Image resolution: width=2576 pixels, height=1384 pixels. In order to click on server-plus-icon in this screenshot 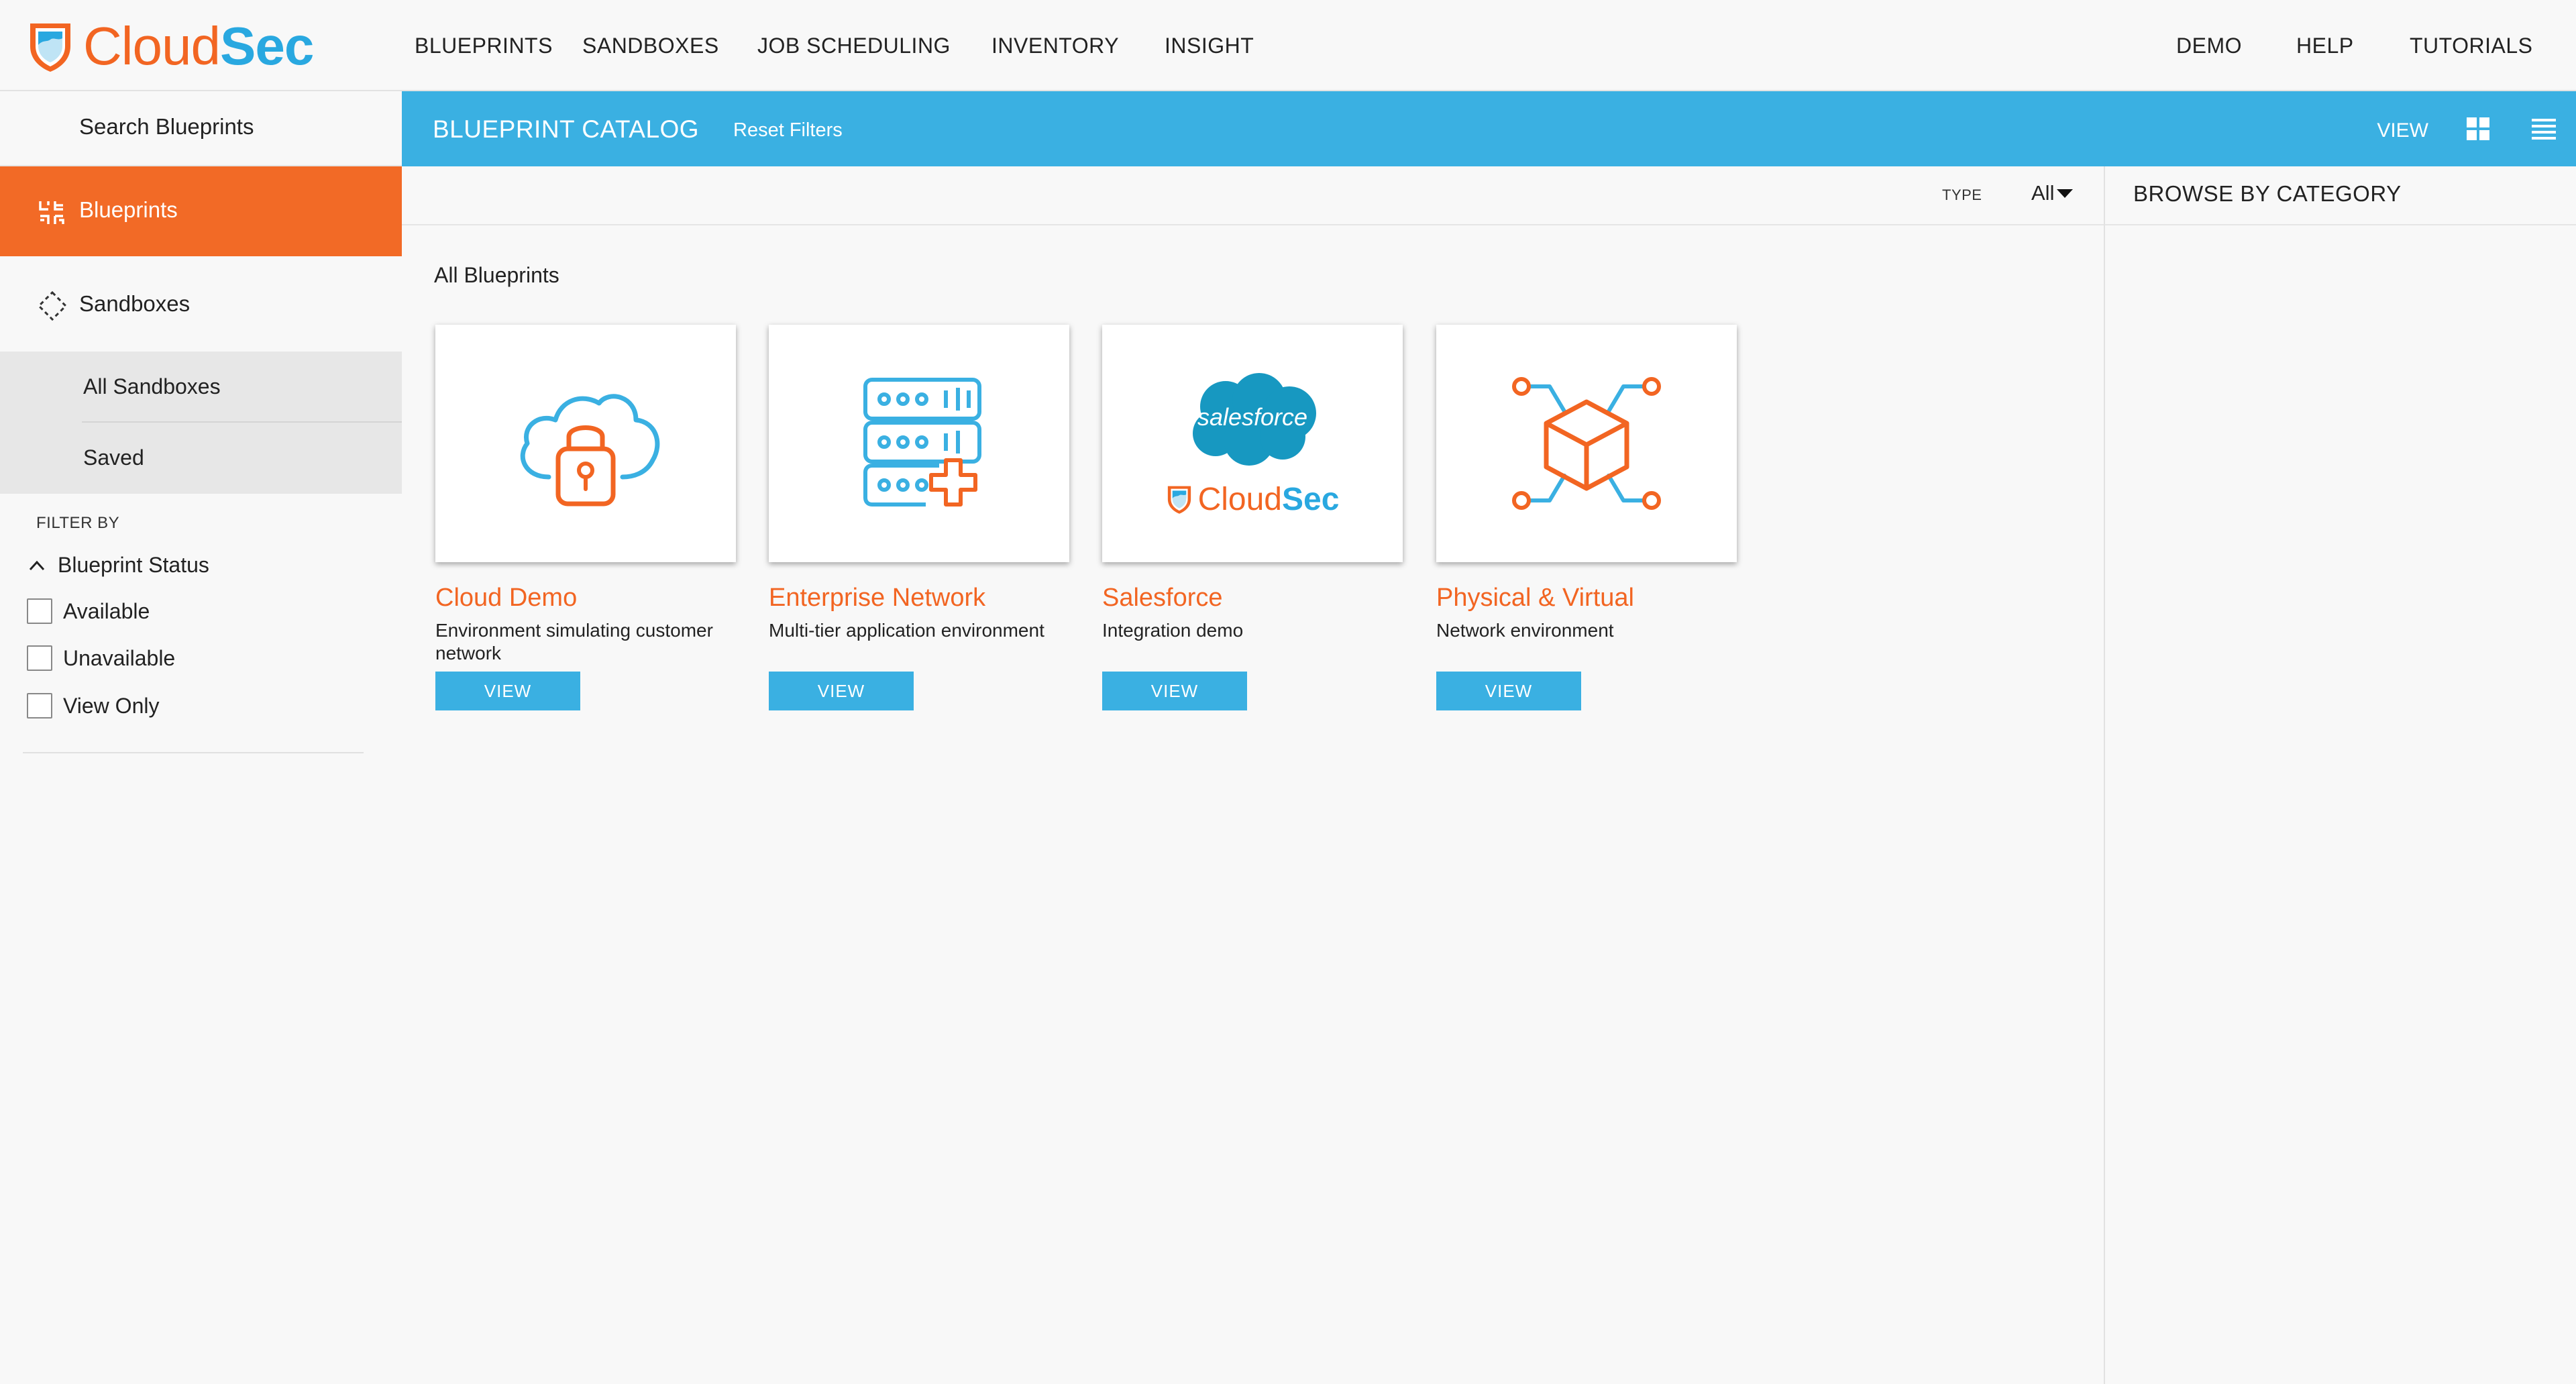, I will do `click(922, 442)`.